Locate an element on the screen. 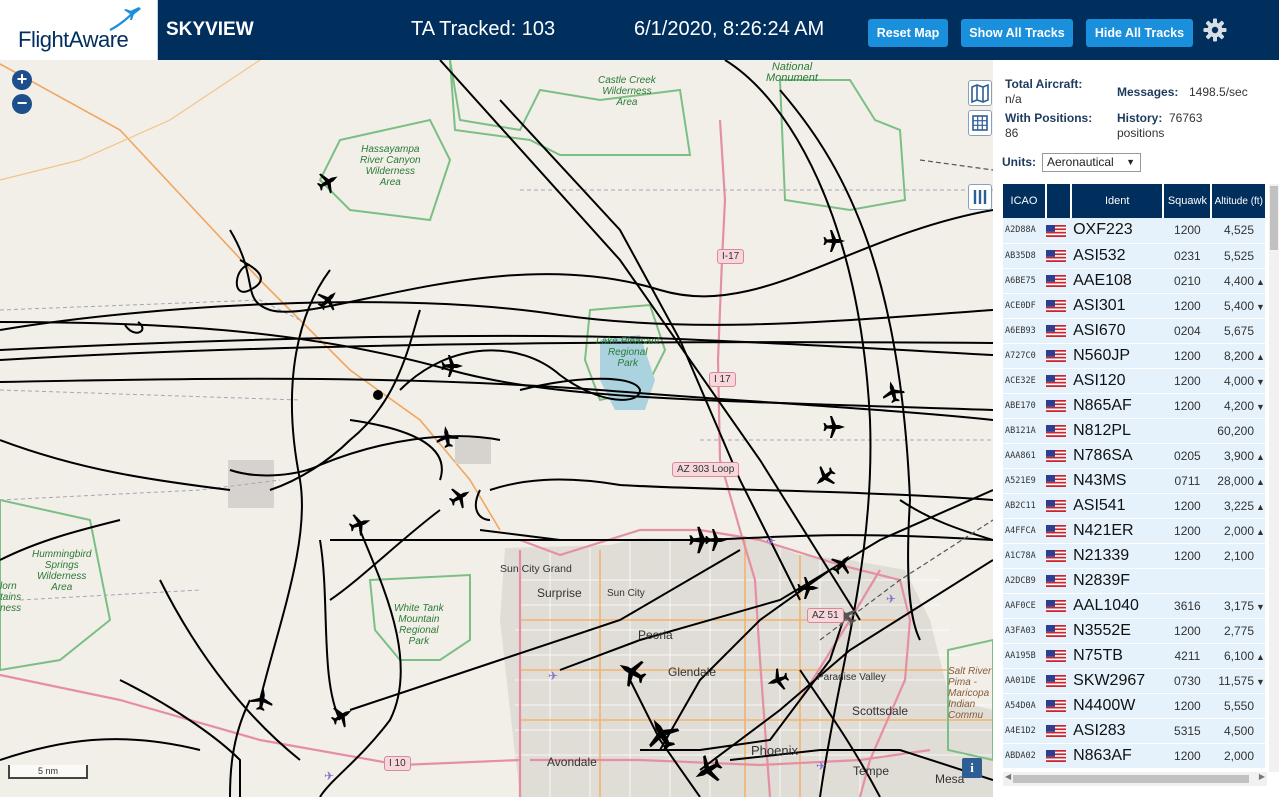  ident-cell: N4400W is located at coordinates (1117, 706).